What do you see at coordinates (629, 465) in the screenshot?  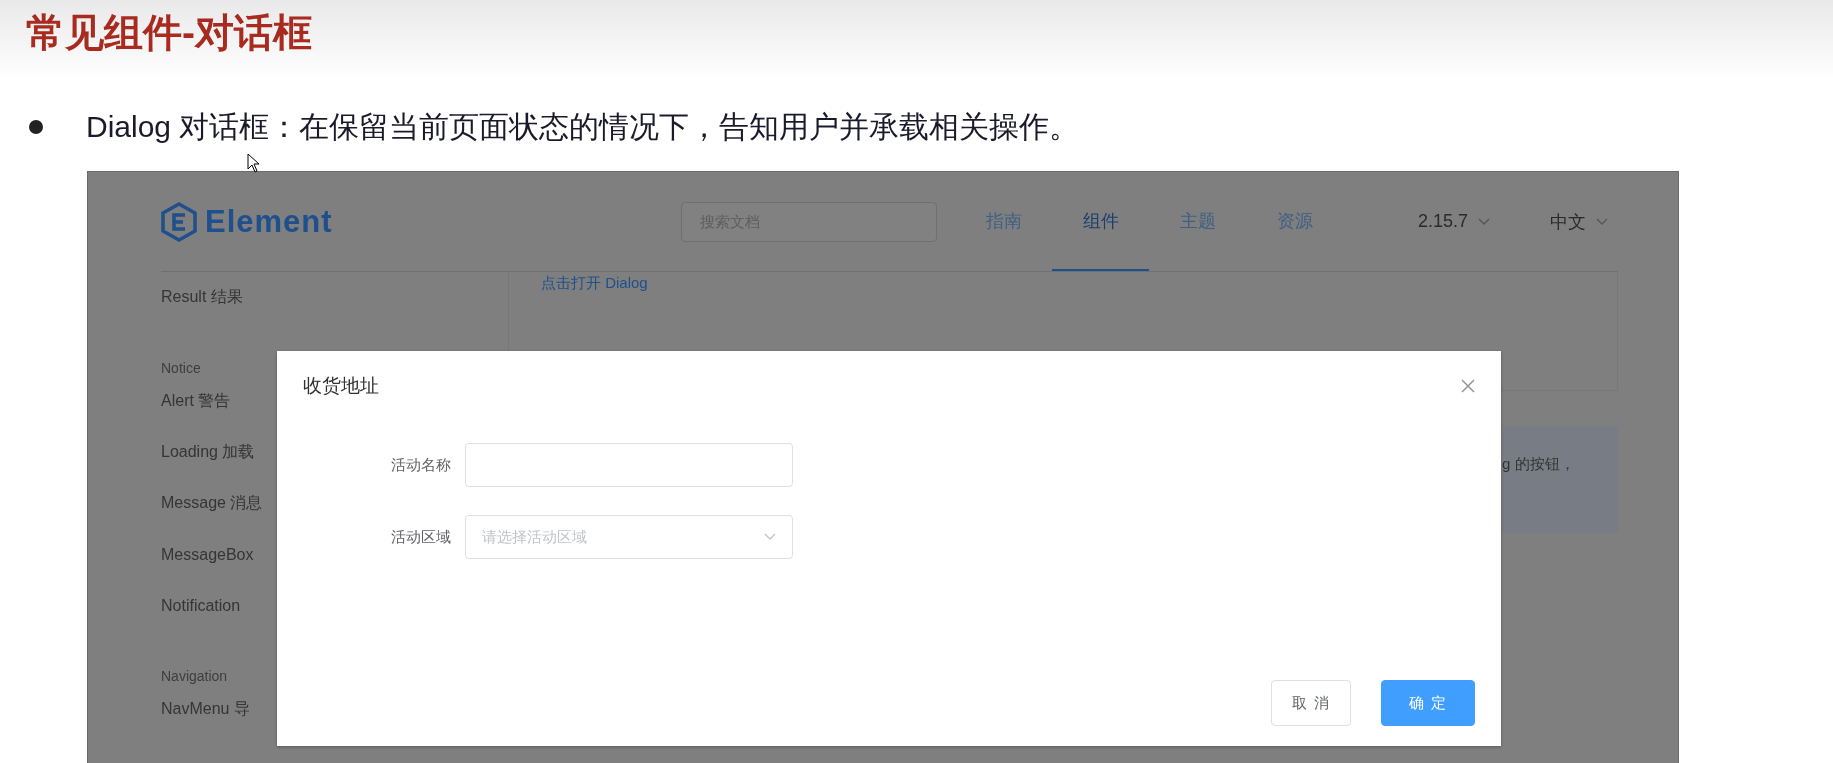 I see `input-field` at bounding box center [629, 465].